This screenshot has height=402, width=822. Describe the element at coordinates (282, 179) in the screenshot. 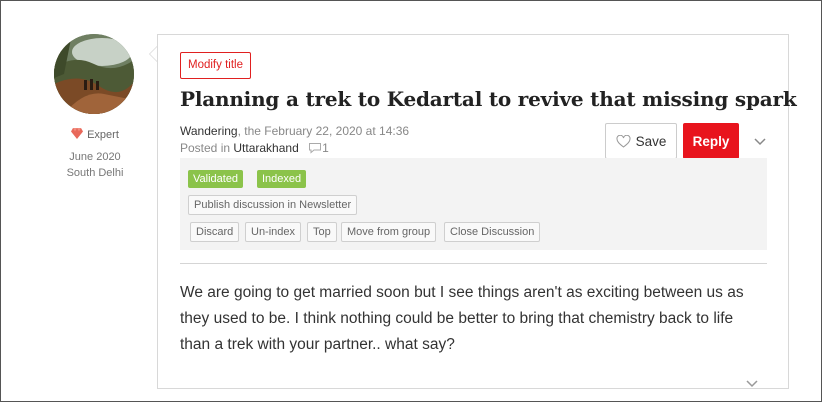

I see `indexed-badge: Indexed` at that location.